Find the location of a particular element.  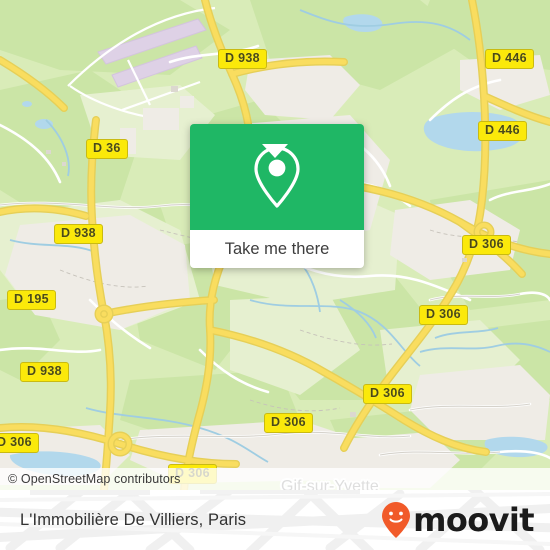

road-shield: D 195 is located at coordinates (31, 300).